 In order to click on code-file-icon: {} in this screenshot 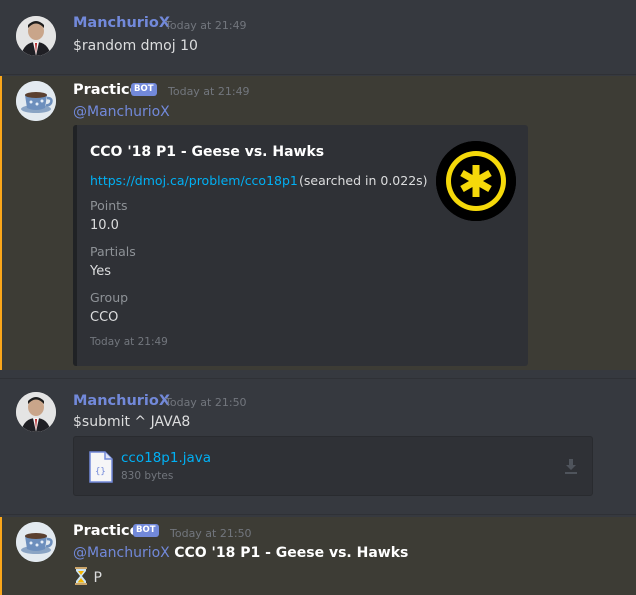, I will do `click(101, 469)`.